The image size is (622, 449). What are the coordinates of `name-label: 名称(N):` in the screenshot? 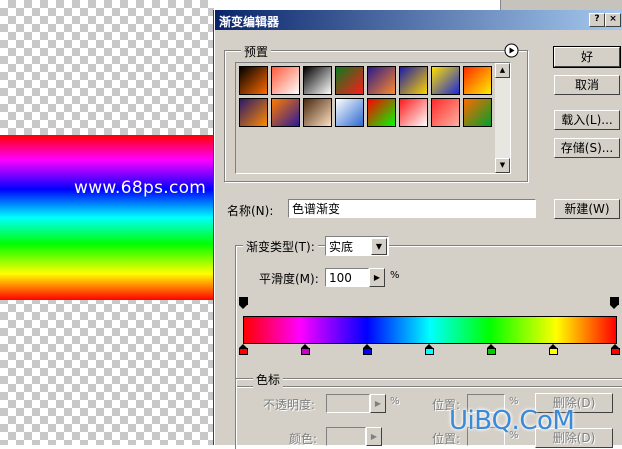 It's located at (250, 211).